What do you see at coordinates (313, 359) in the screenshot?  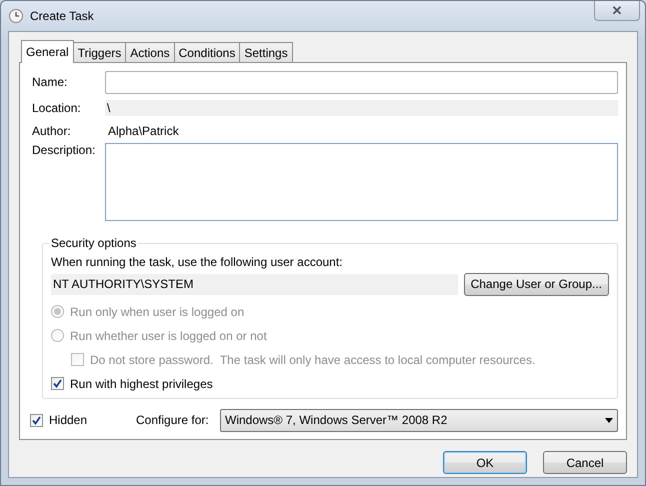 I see `checkbox-label: Do not store password. The task will only have access to local computer resources.` at bounding box center [313, 359].